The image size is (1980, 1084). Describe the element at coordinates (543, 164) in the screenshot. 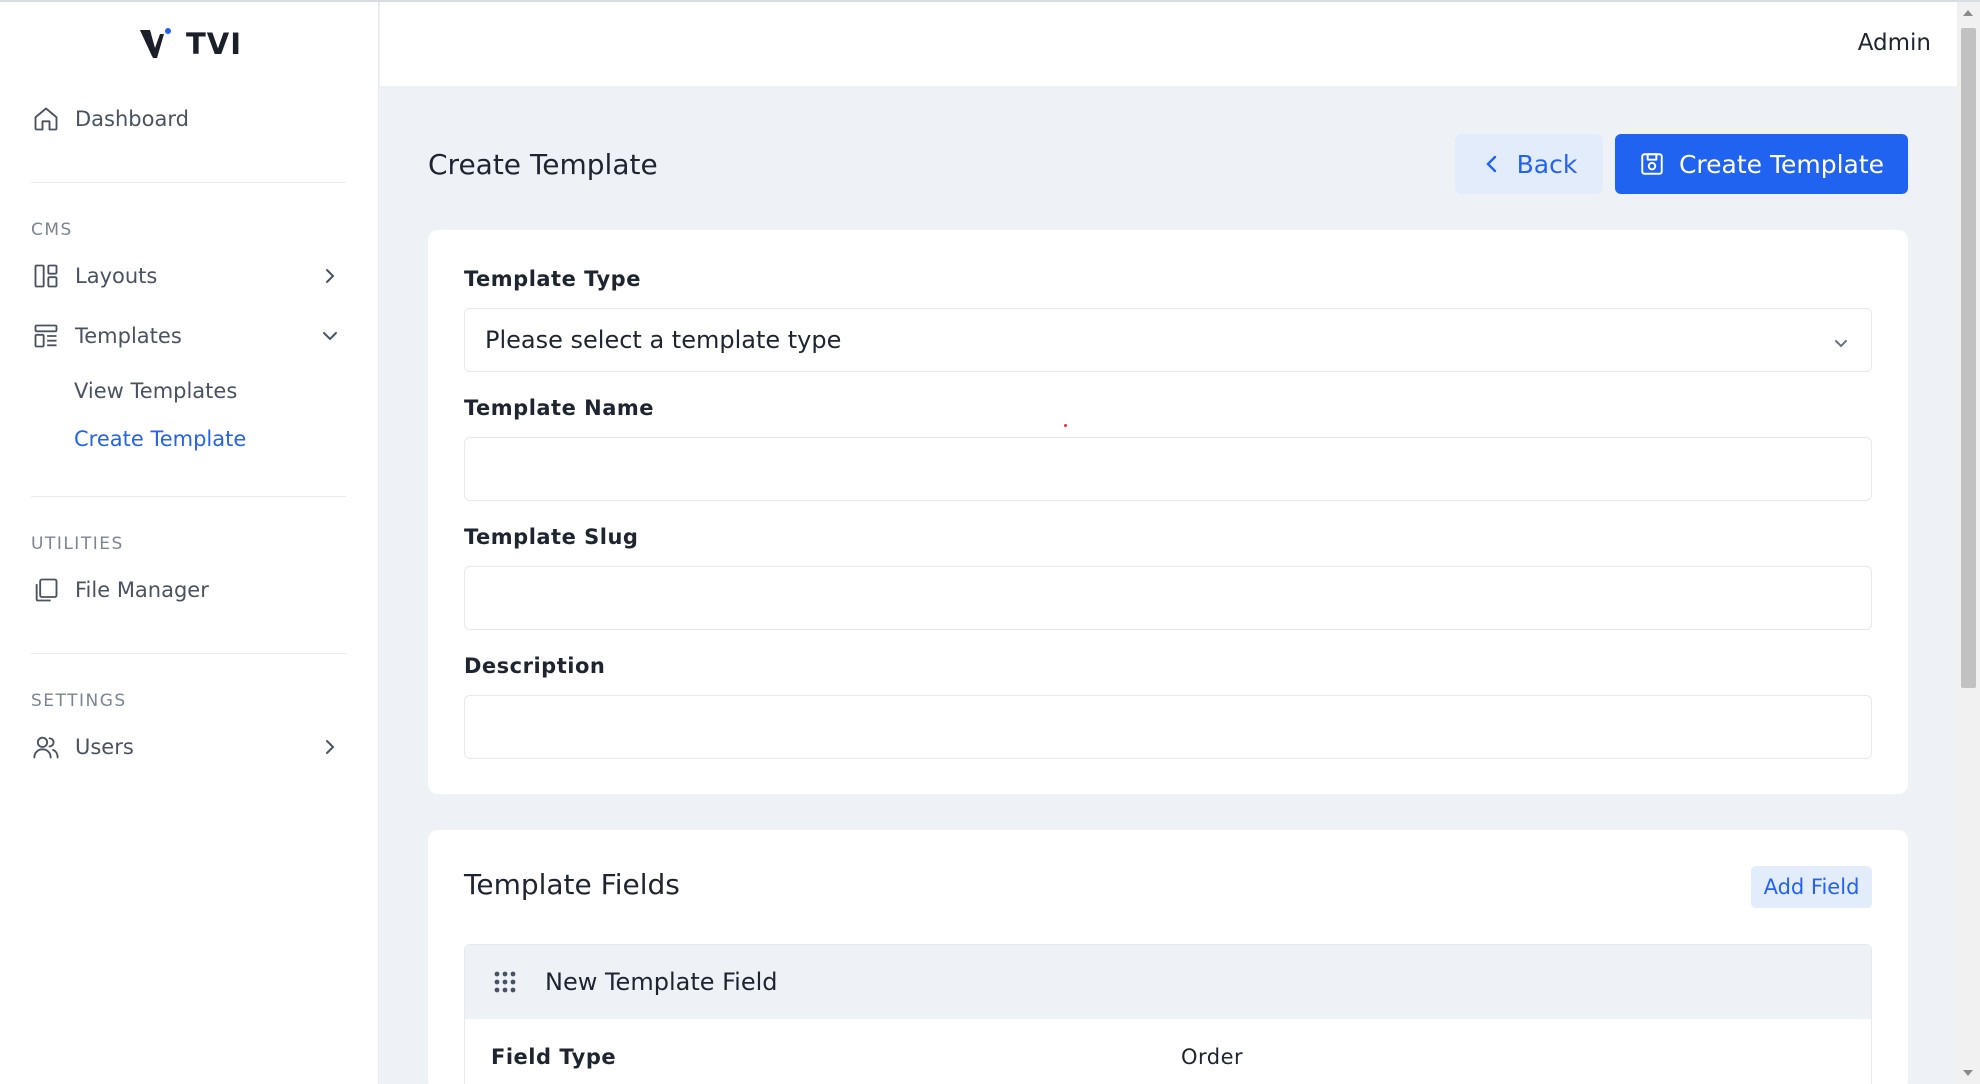

I see `page-title: Create Template` at that location.